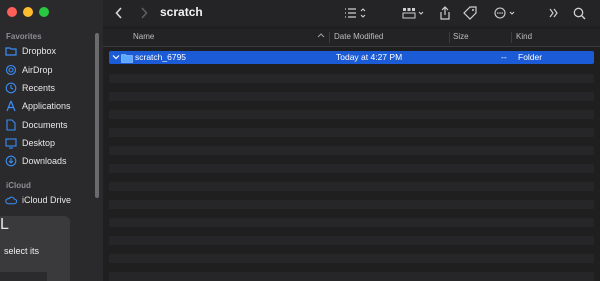  I want to click on search-button, so click(579, 13).